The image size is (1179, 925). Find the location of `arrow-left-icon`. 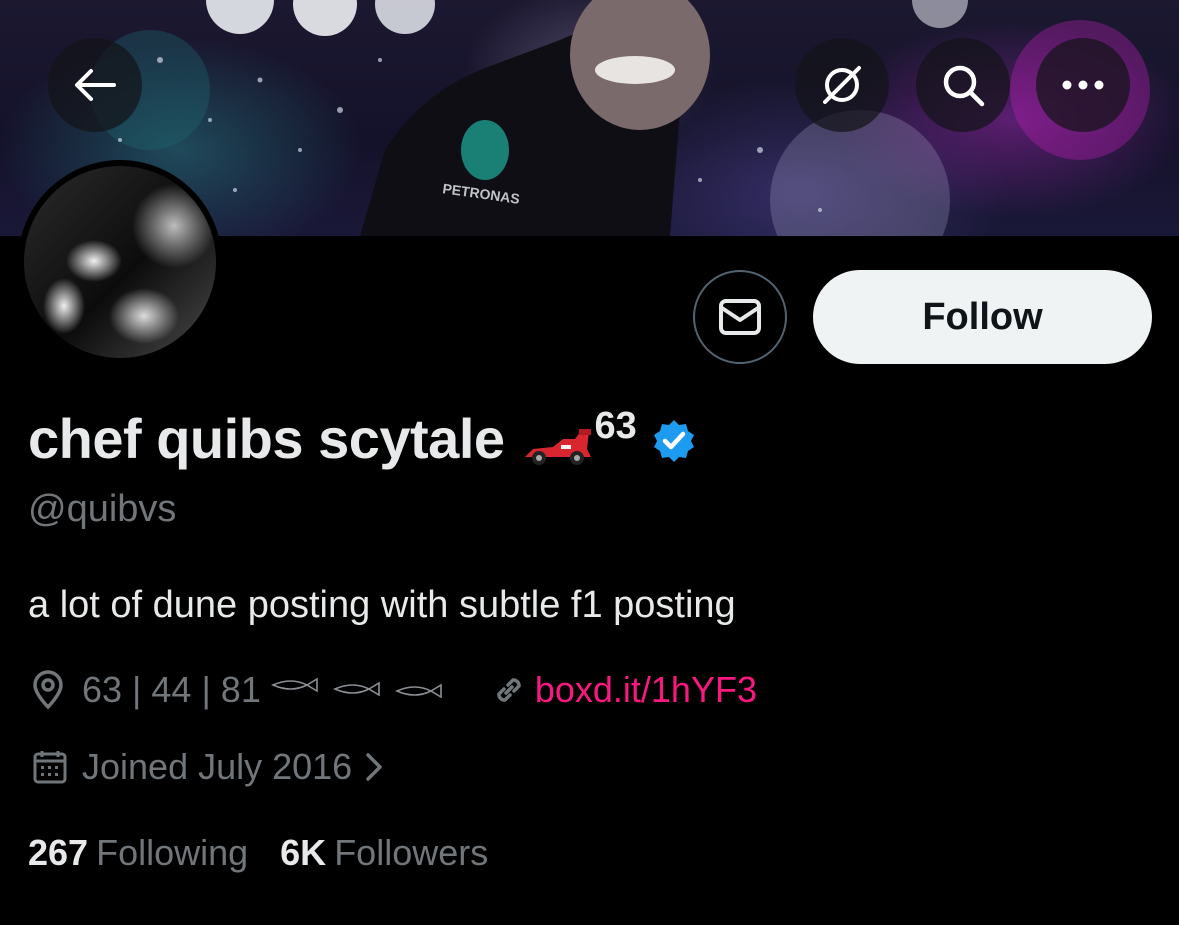

arrow-left-icon is located at coordinates (95, 85).